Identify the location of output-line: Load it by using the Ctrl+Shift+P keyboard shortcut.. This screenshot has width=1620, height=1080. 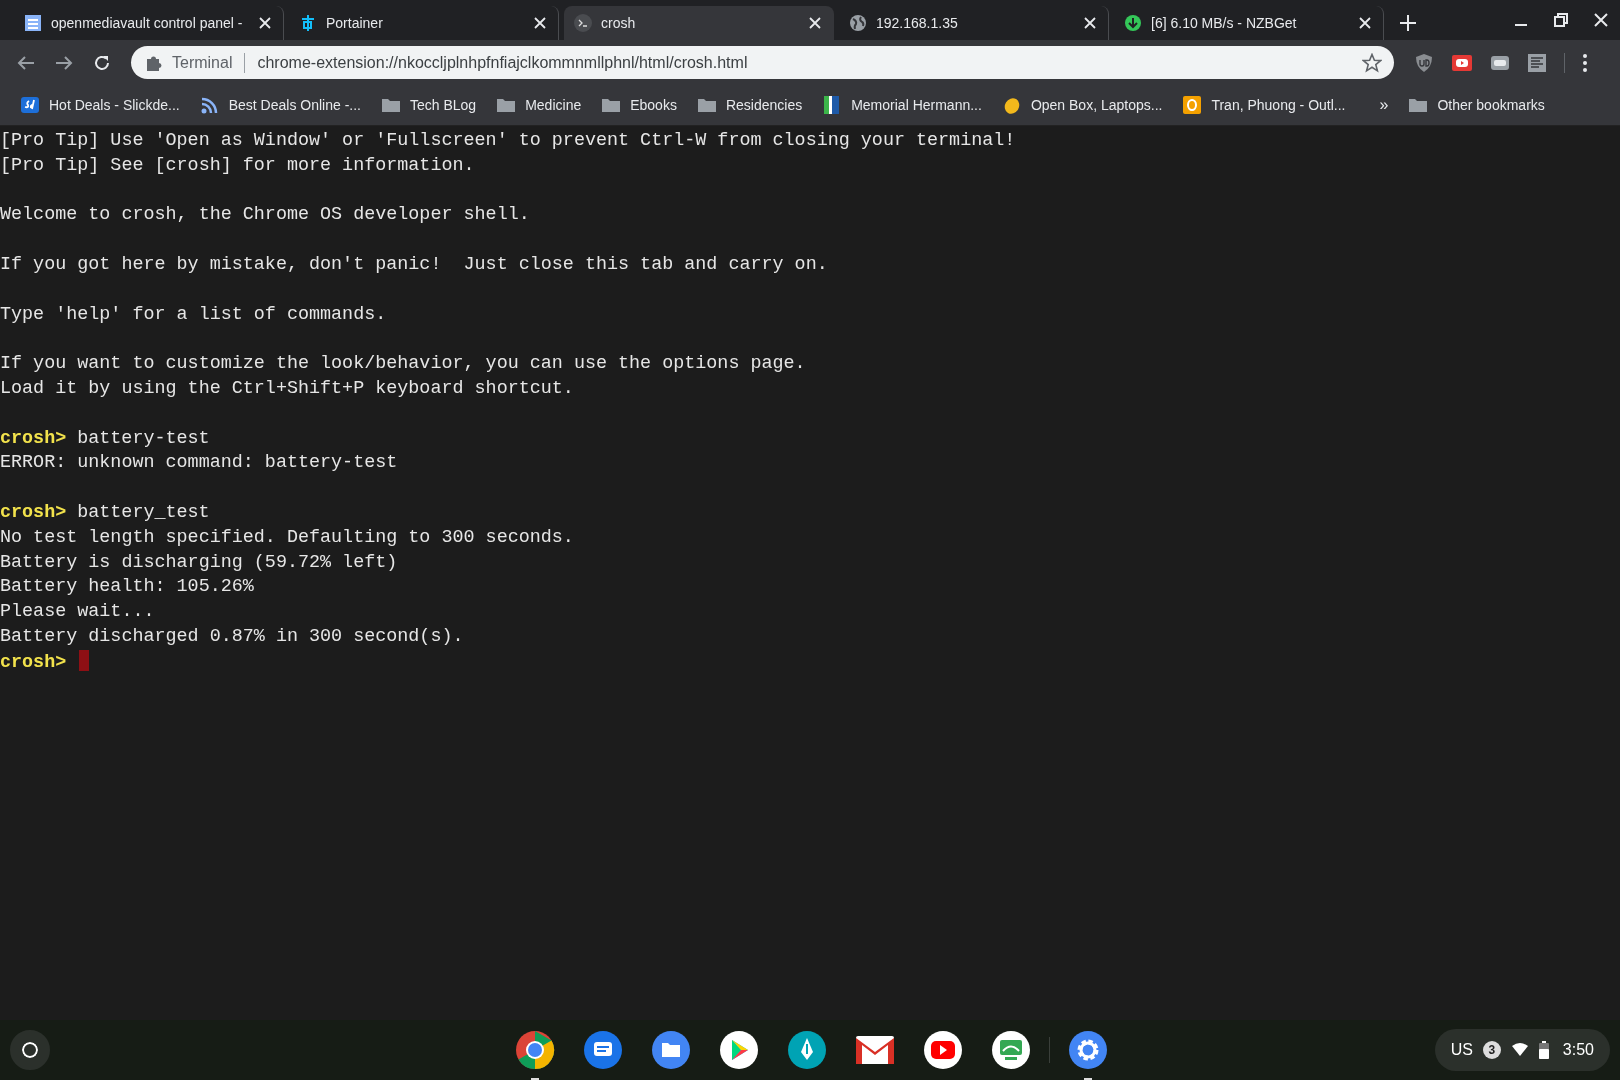
(287, 388).